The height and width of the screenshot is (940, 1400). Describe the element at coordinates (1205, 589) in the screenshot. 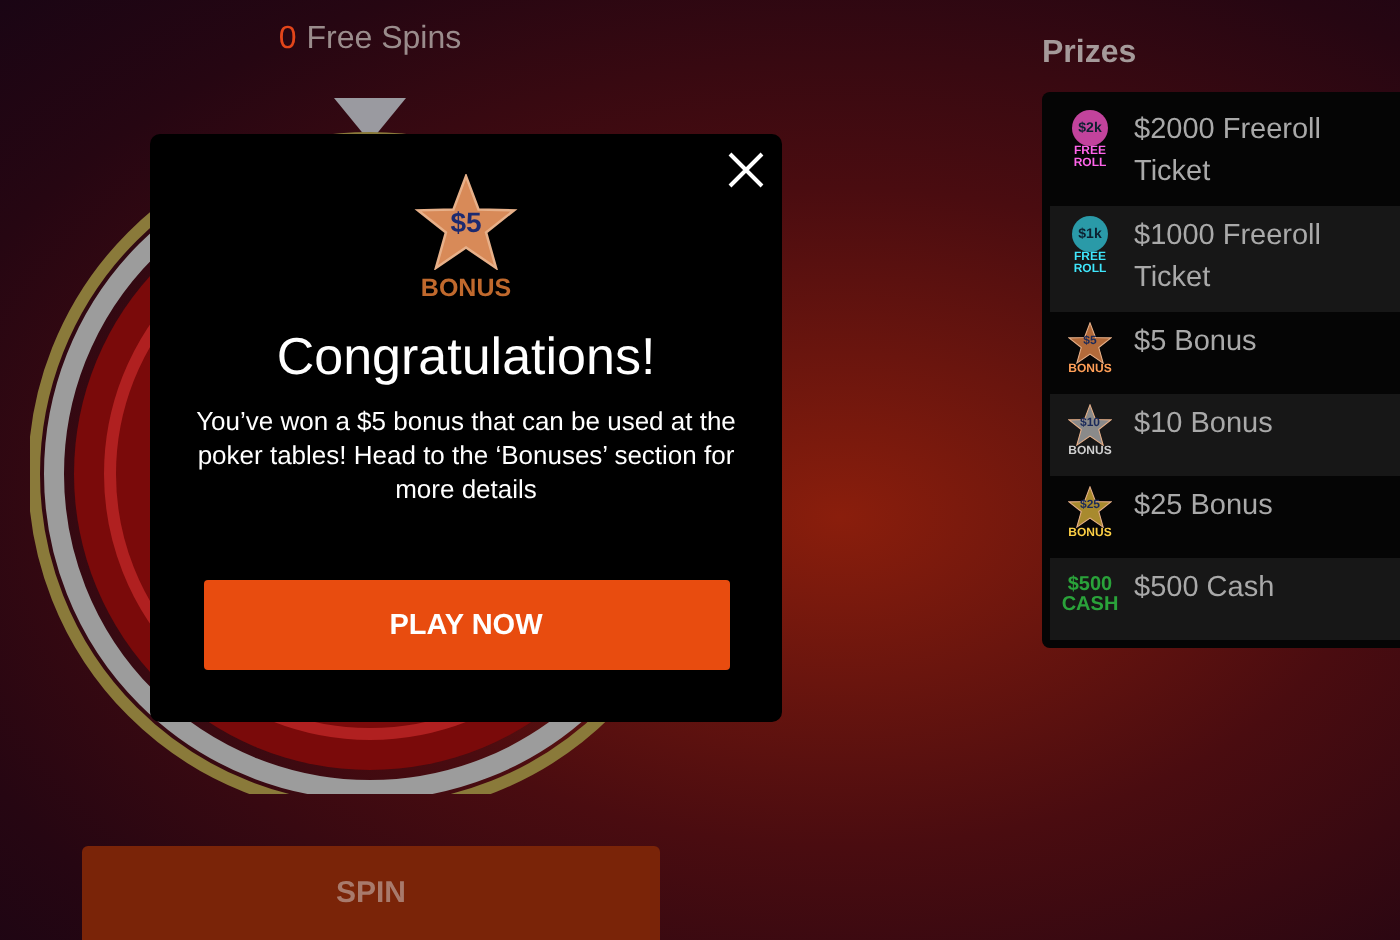

I see `prize-label: $500 Cash` at that location.